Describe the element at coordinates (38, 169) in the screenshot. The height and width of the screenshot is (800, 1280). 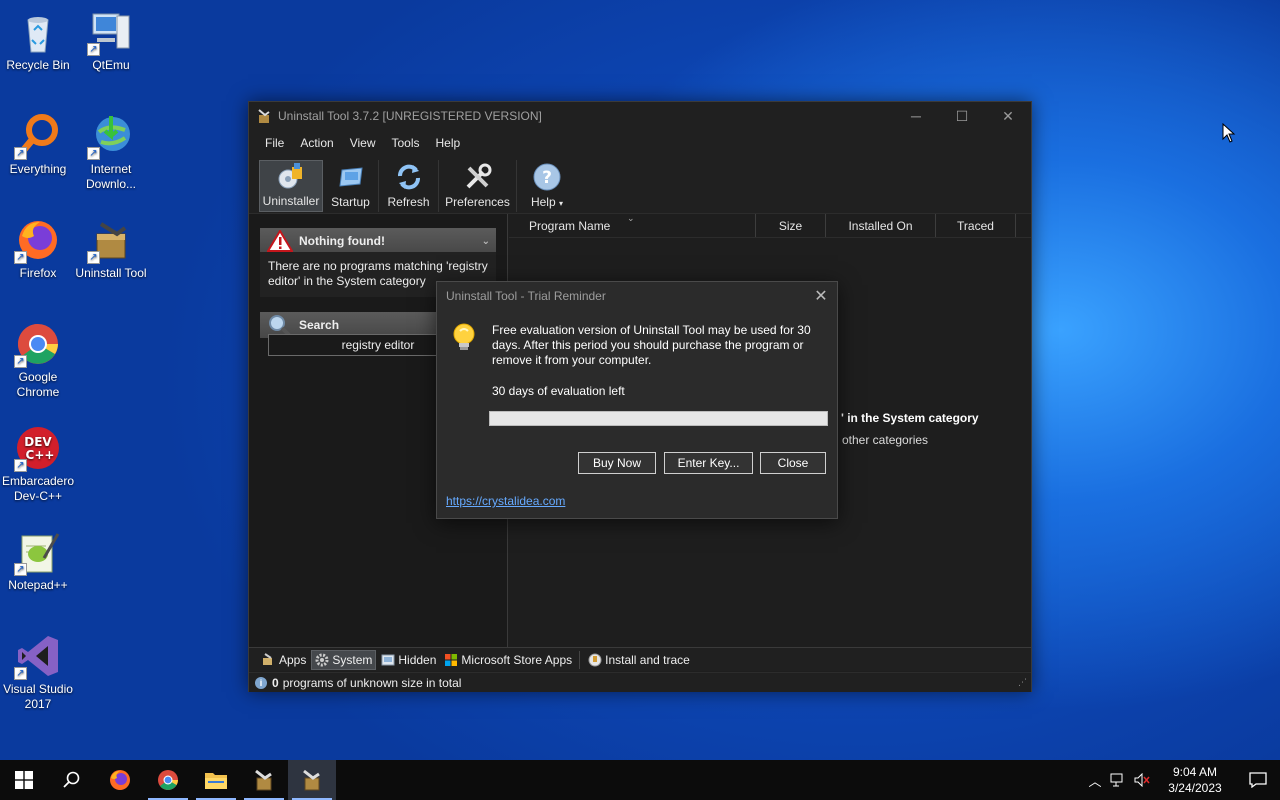
I see `desktop-icon-label: Everything` at that location.